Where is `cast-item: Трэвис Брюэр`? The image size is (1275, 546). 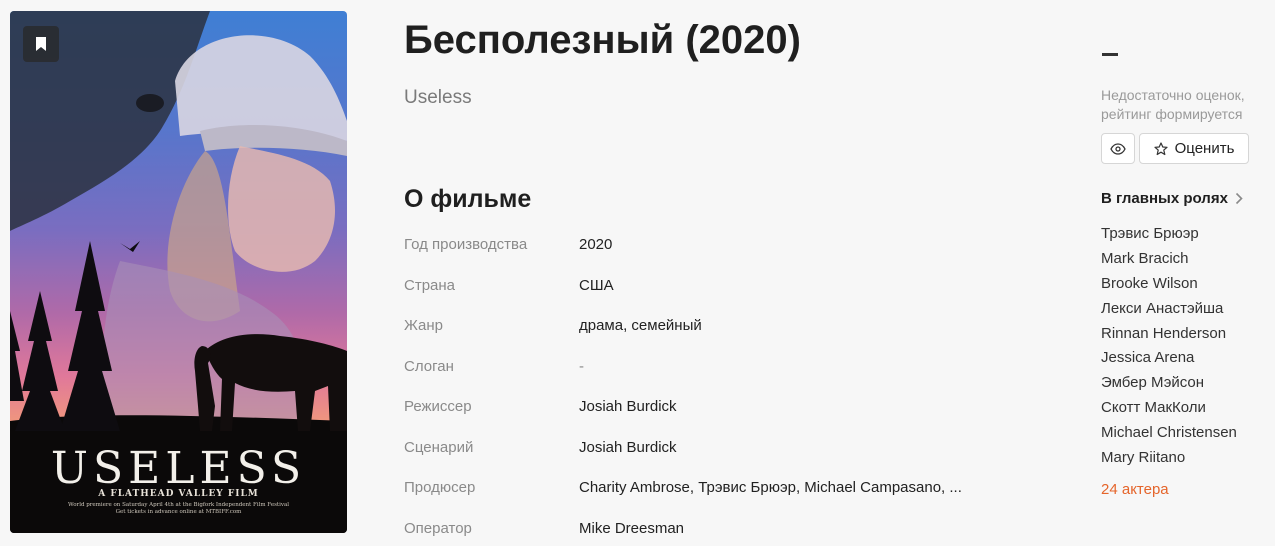 cast-item: Трэвис Брюэр is located at coordinates (1169, 237).